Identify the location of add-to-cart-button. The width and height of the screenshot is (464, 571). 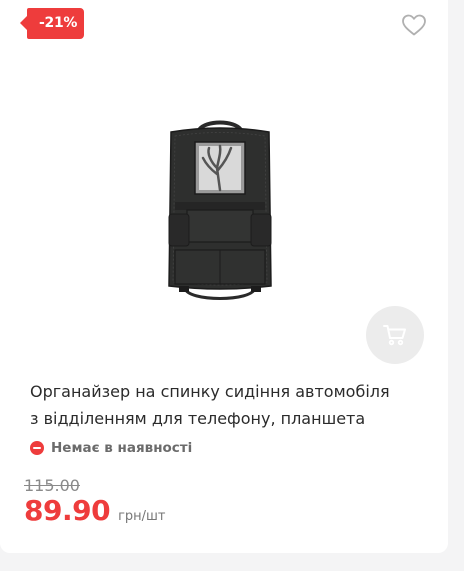
(395, 335).